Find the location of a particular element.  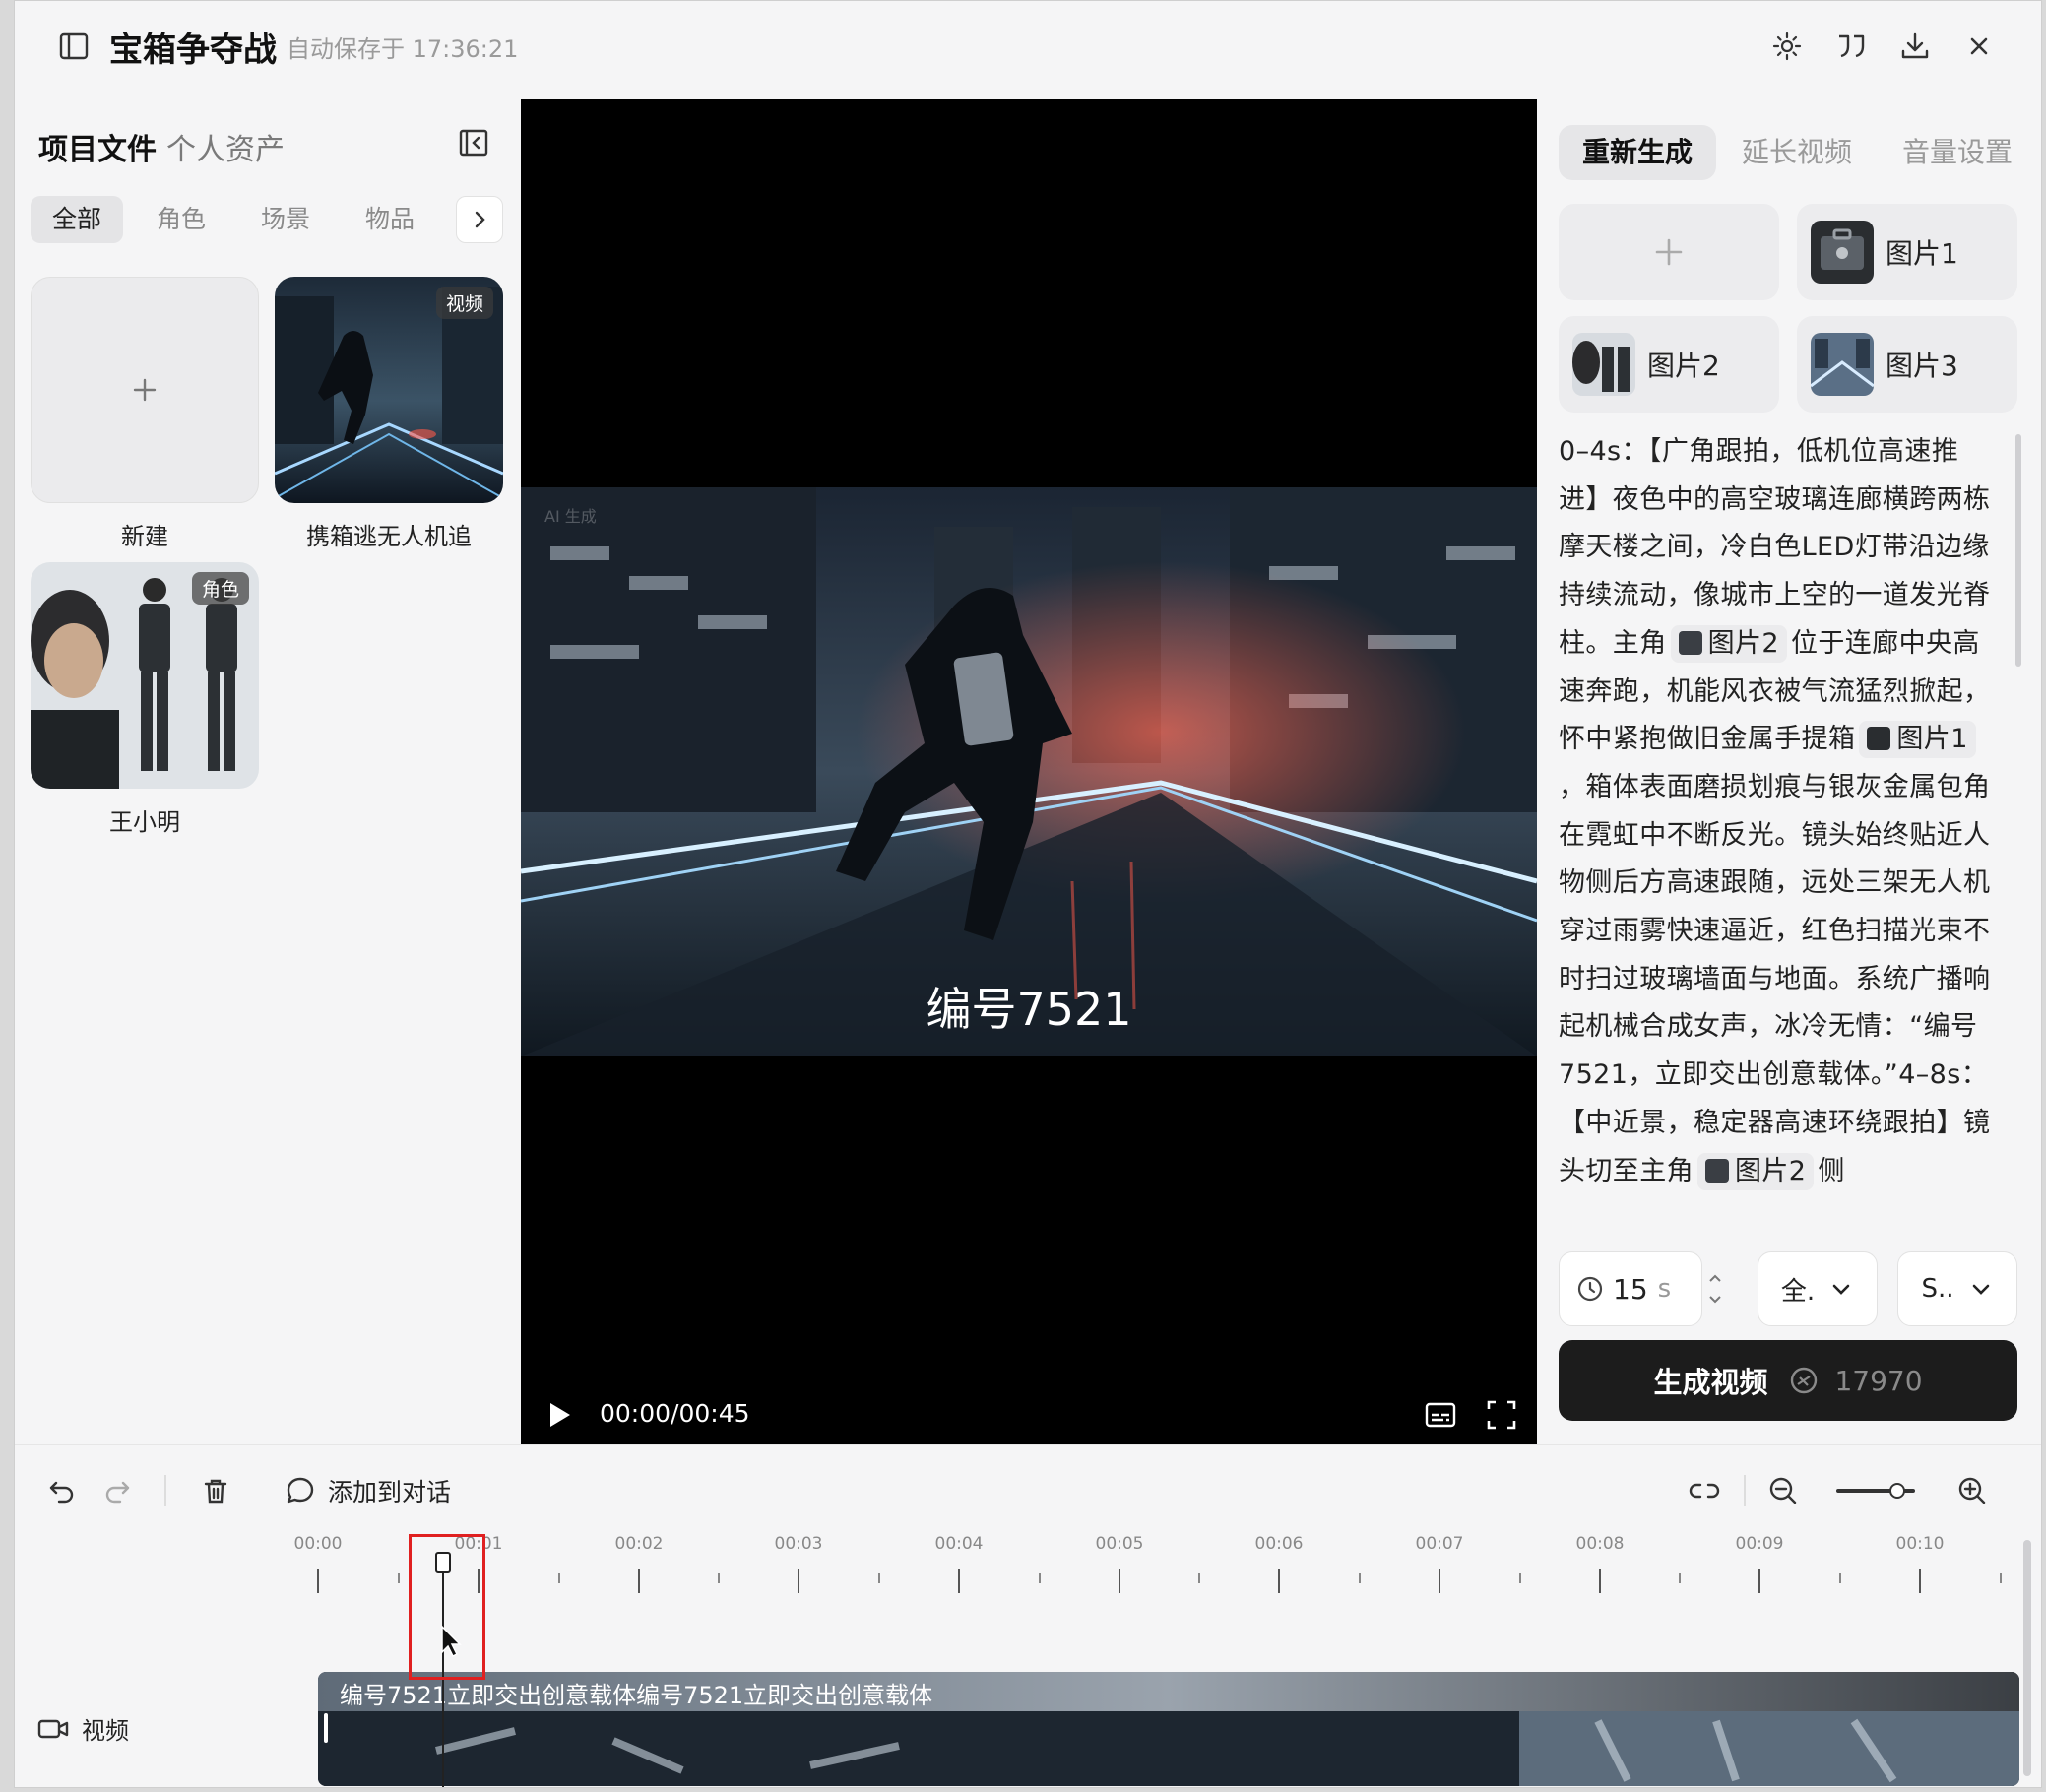

reference-image-2: 图片2 is located at coordinates (1669, 364).